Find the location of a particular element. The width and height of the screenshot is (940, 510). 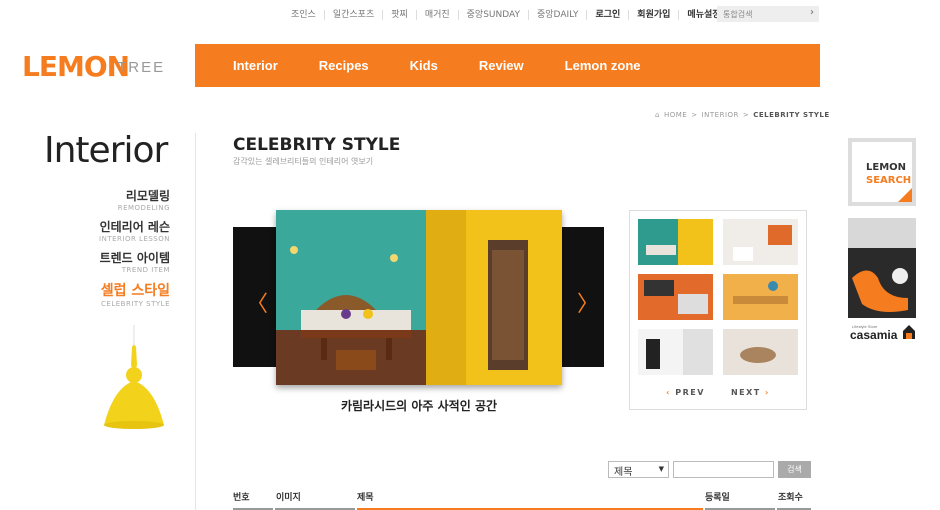

banner-text-lemon: LEMON is located at coordinates (886, 167).